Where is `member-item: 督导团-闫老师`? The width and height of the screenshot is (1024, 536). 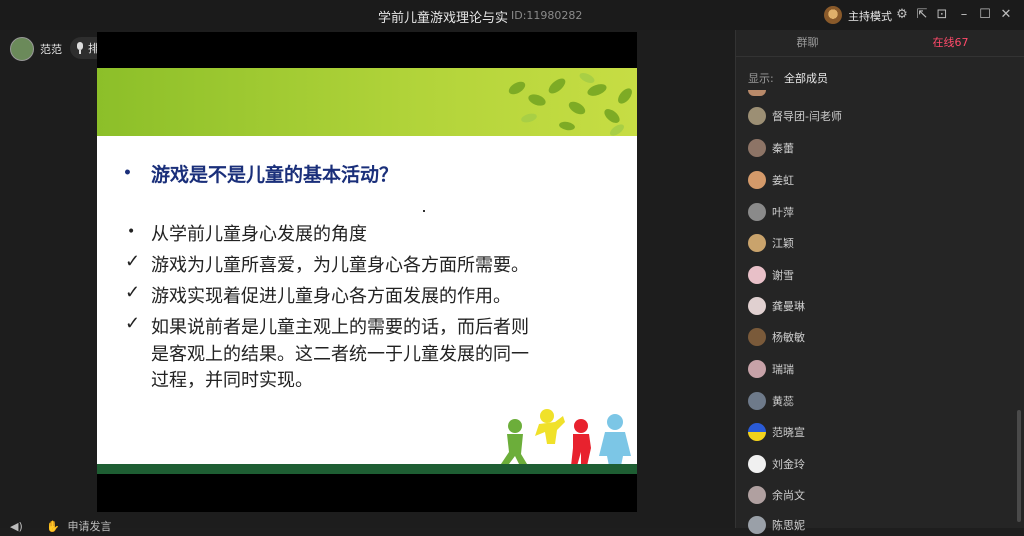 member-item: 督导团-闫老师 is located at coordinates (795, 116).